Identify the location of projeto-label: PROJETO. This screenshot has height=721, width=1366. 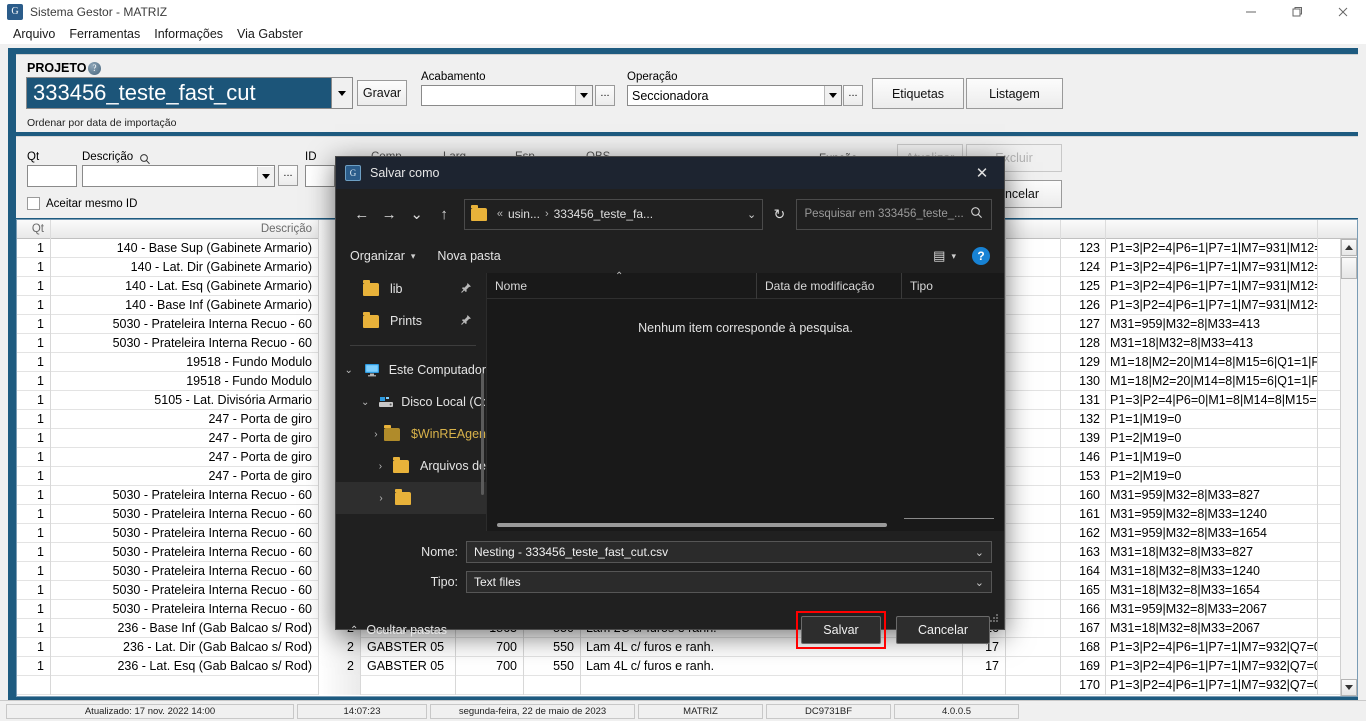
(57, 68).